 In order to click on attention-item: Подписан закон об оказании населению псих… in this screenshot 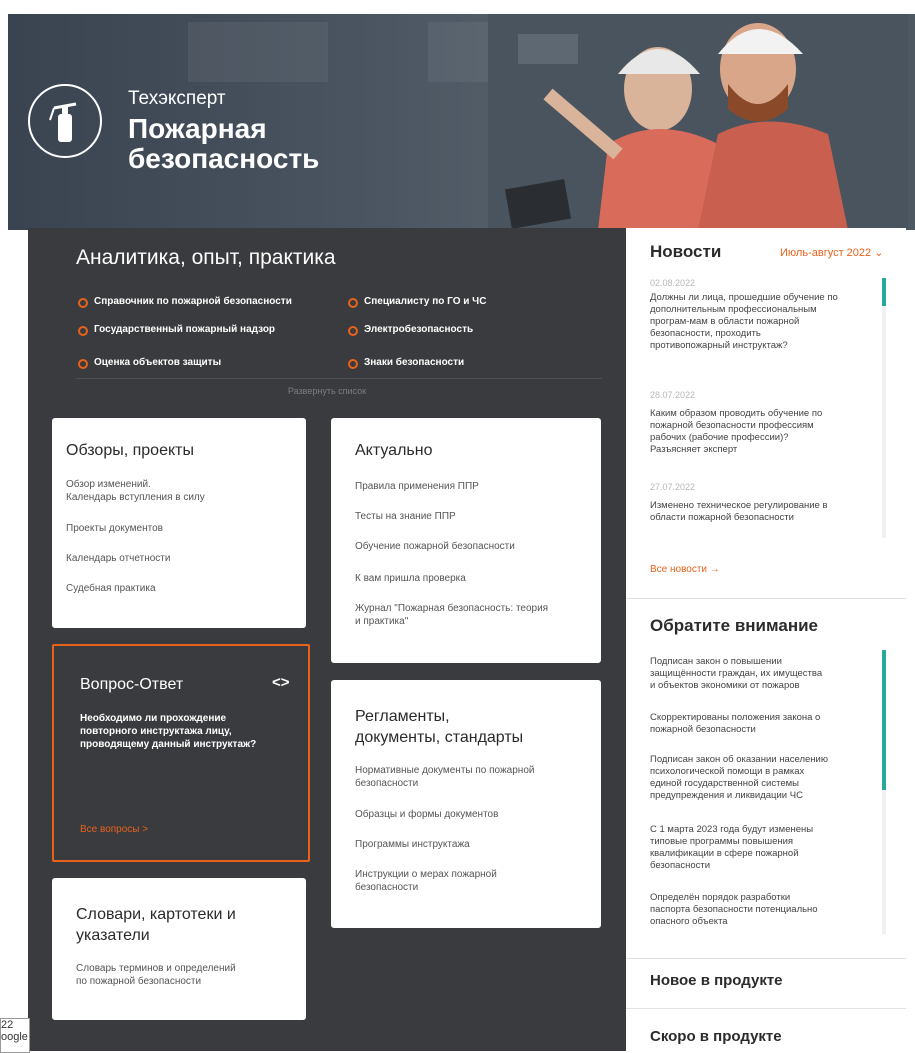, I will do `click(761, 778)`.